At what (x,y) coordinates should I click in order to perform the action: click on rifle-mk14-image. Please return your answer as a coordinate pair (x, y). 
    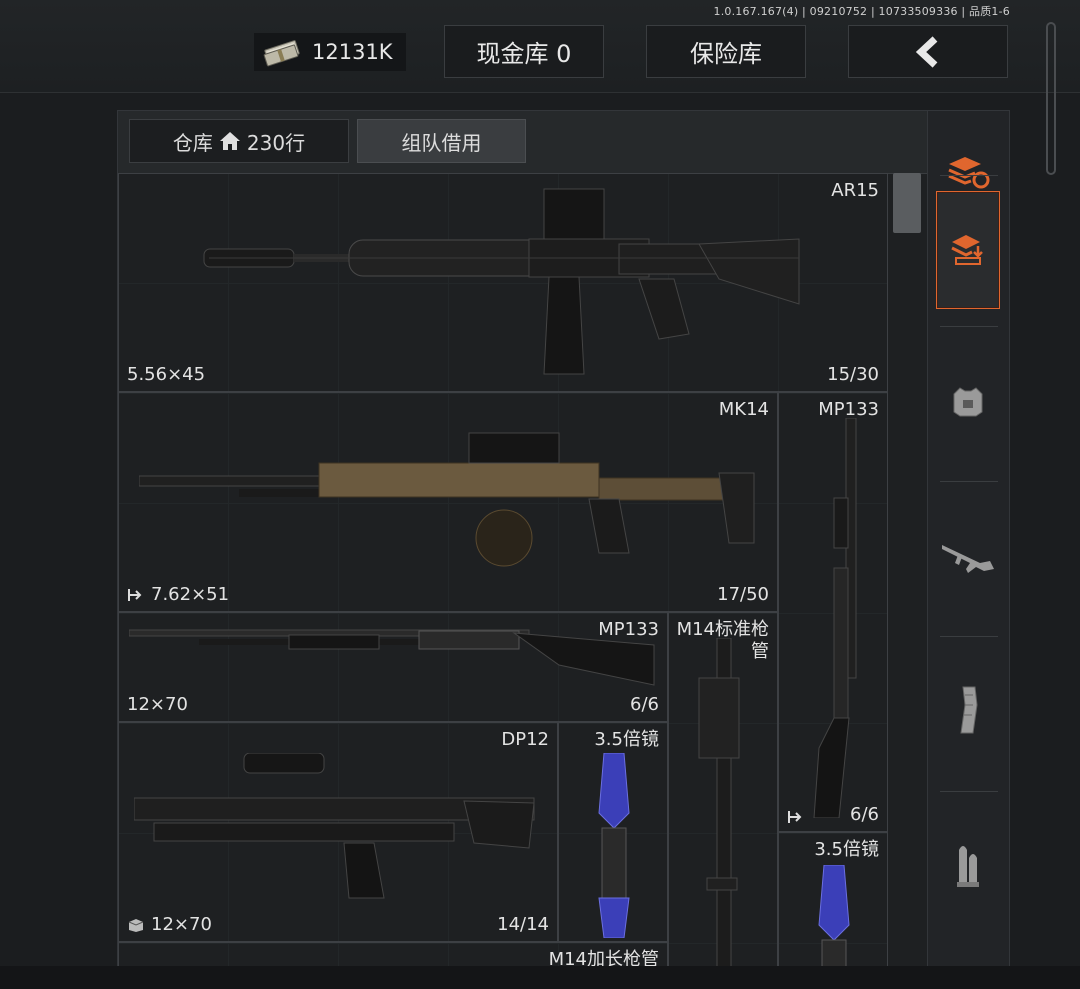
    Looking at the image, I should click on (447, 499).